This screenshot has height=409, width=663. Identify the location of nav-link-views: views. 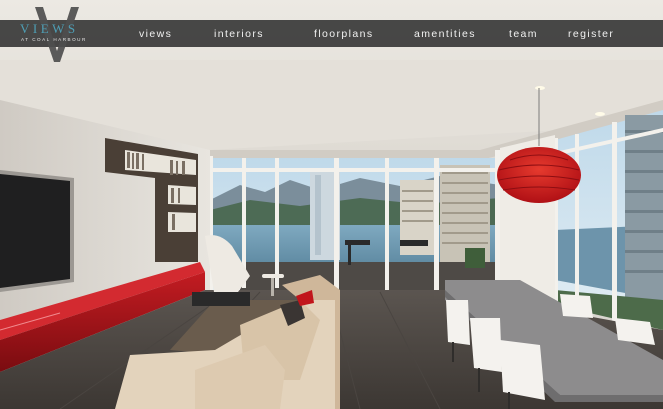
(155, 33).